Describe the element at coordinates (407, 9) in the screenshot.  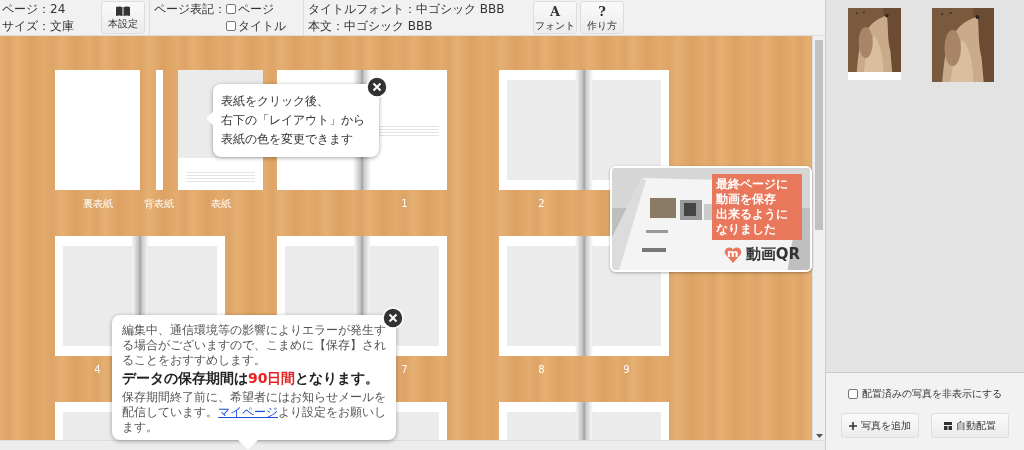
I see `title-font: タイトルフォント：中ゴシック BBB` at that location.